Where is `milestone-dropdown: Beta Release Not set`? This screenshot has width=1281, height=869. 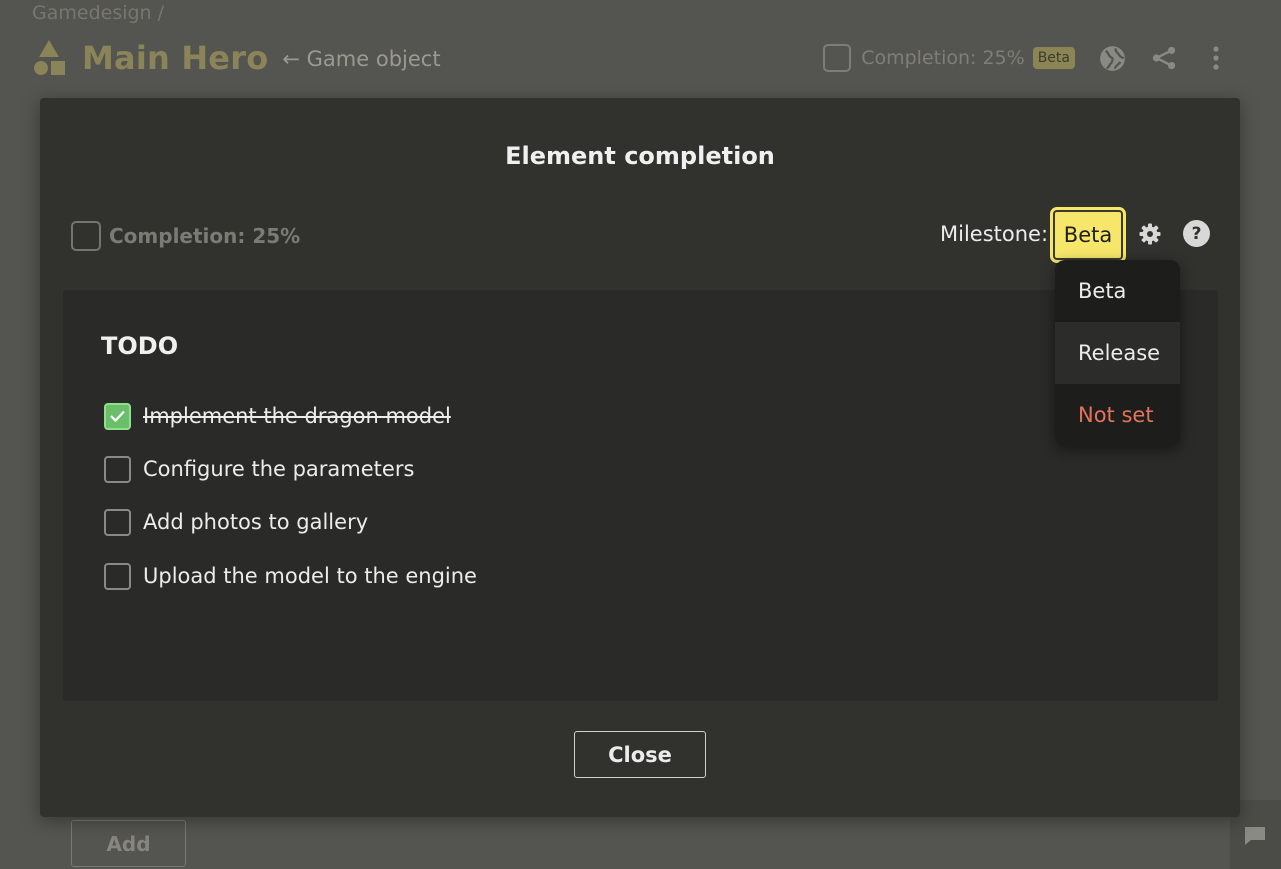
milestone-dropdown: Beta Release Not set is located at coordinates (1117, 353).